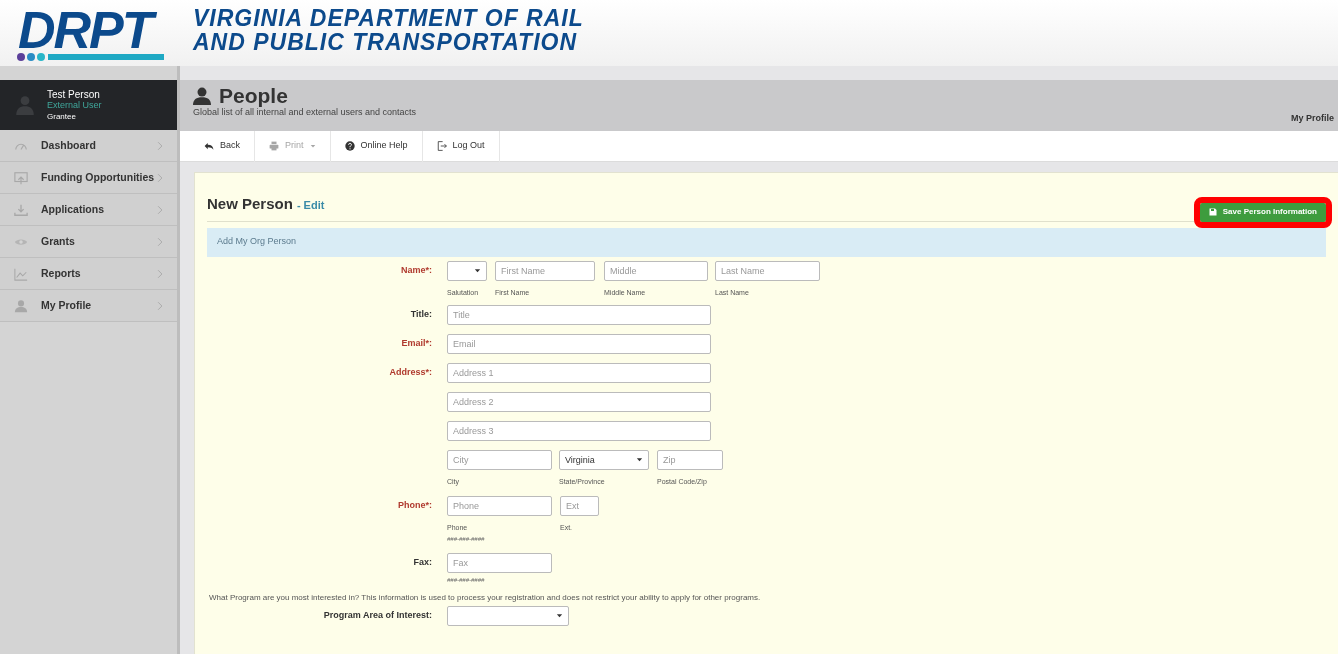  Describe the element at coordinates (690, 459) in the screenshot. I see `input-field: Zip` at that location.